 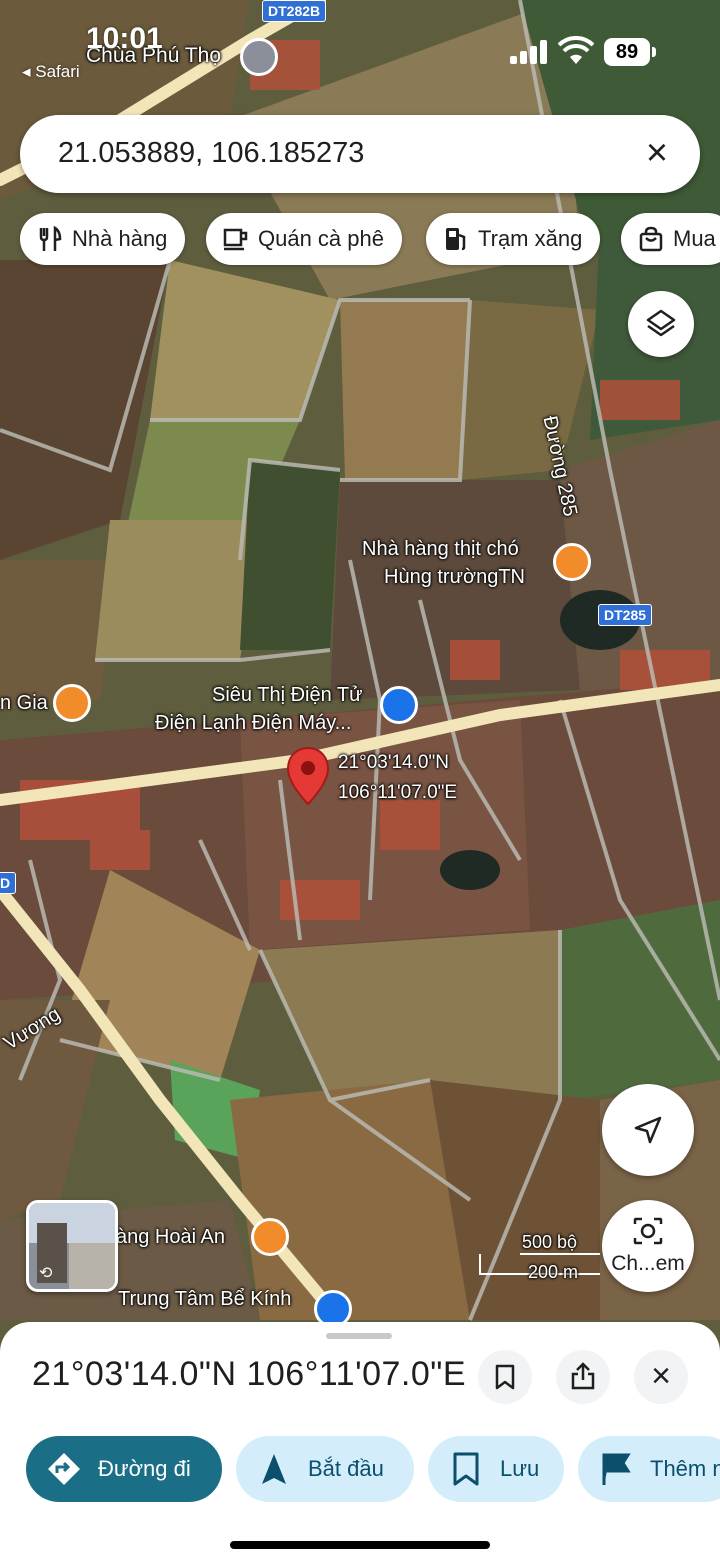 I want to click on shopping-bag-icon, so click(x=651, y=239).